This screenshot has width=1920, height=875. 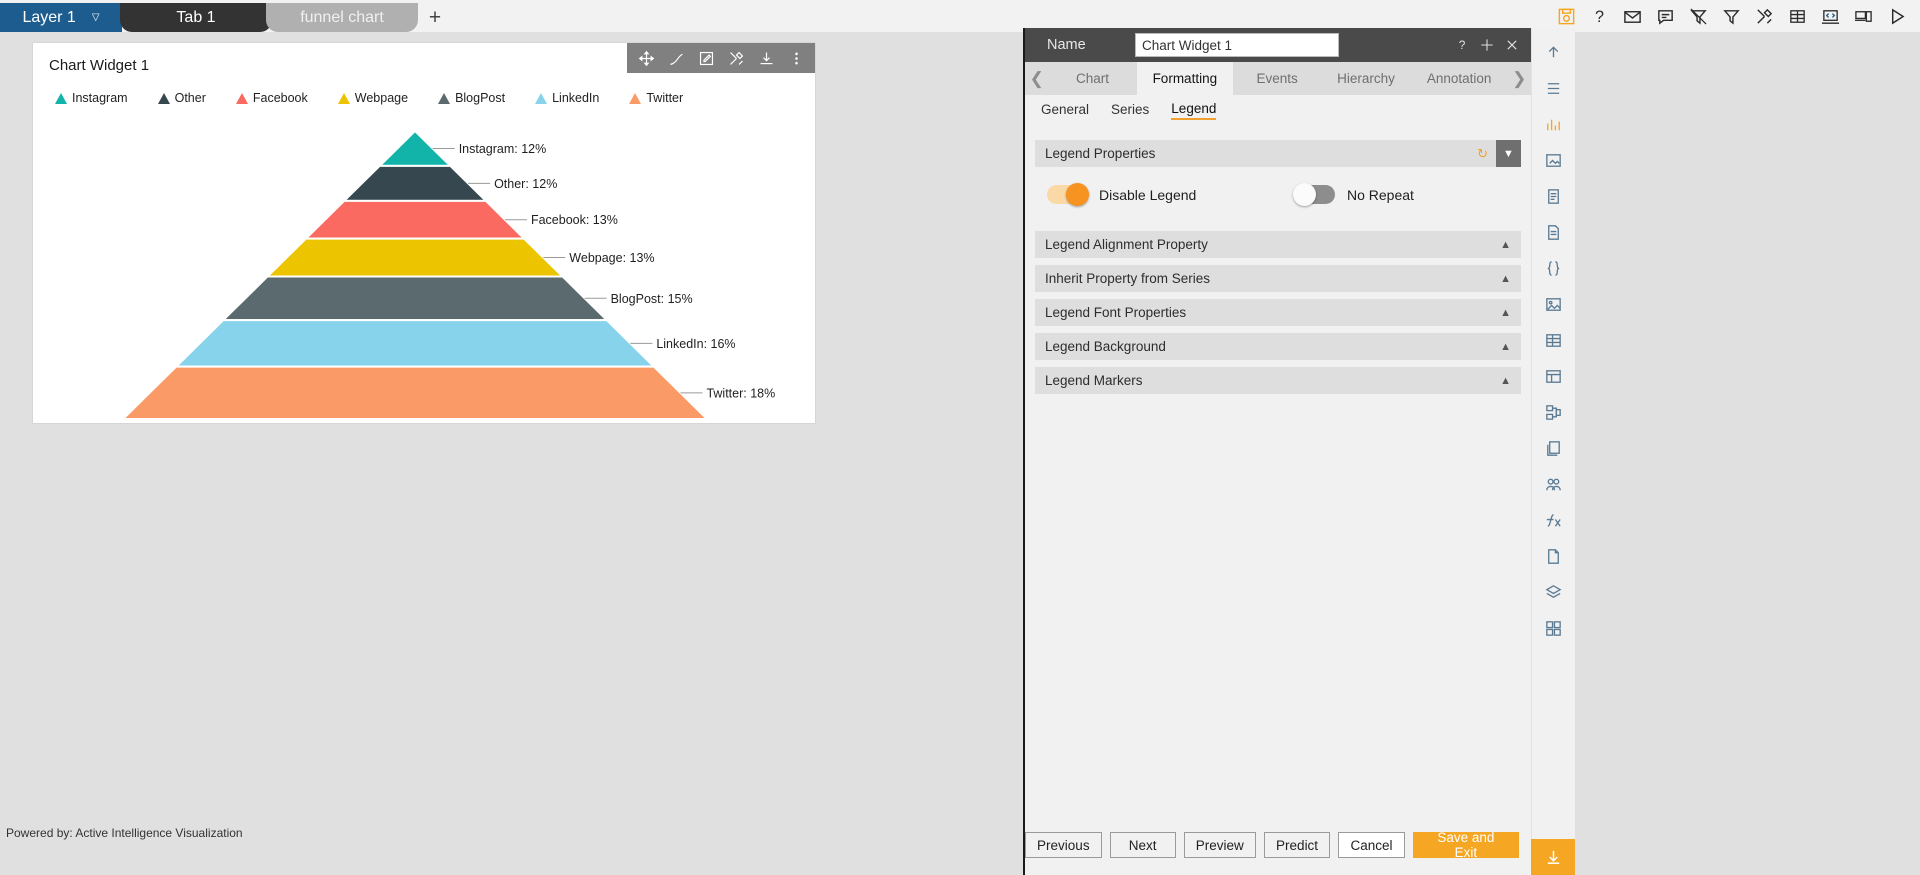 What do you see at coordinates (1278, 278) in the screenshot?
I see `section-header: Inherit Property from Series ▲` at bounding box center [1278, 278].